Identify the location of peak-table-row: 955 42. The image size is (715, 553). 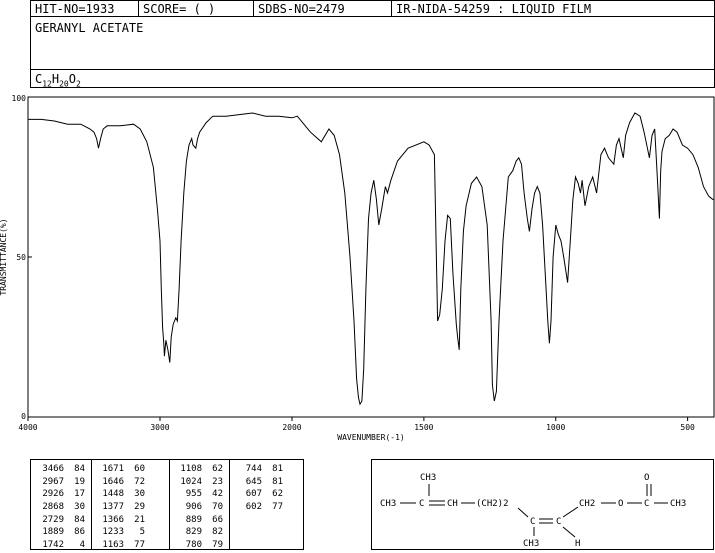
(198, 494).